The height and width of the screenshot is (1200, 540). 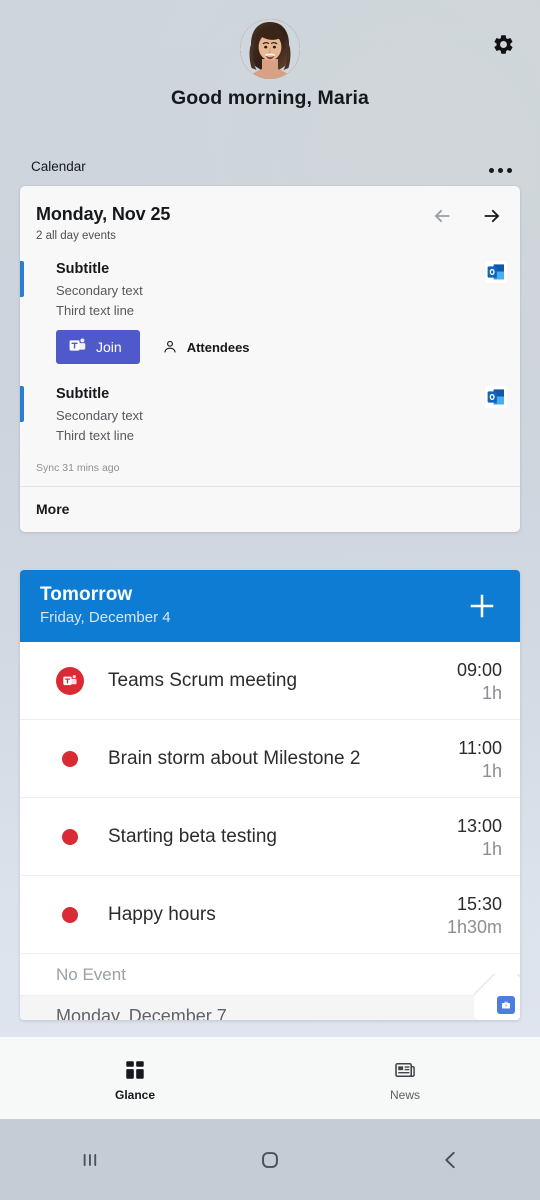 I want to click on attendees-label: Attendees, so click(x=218, y=347).